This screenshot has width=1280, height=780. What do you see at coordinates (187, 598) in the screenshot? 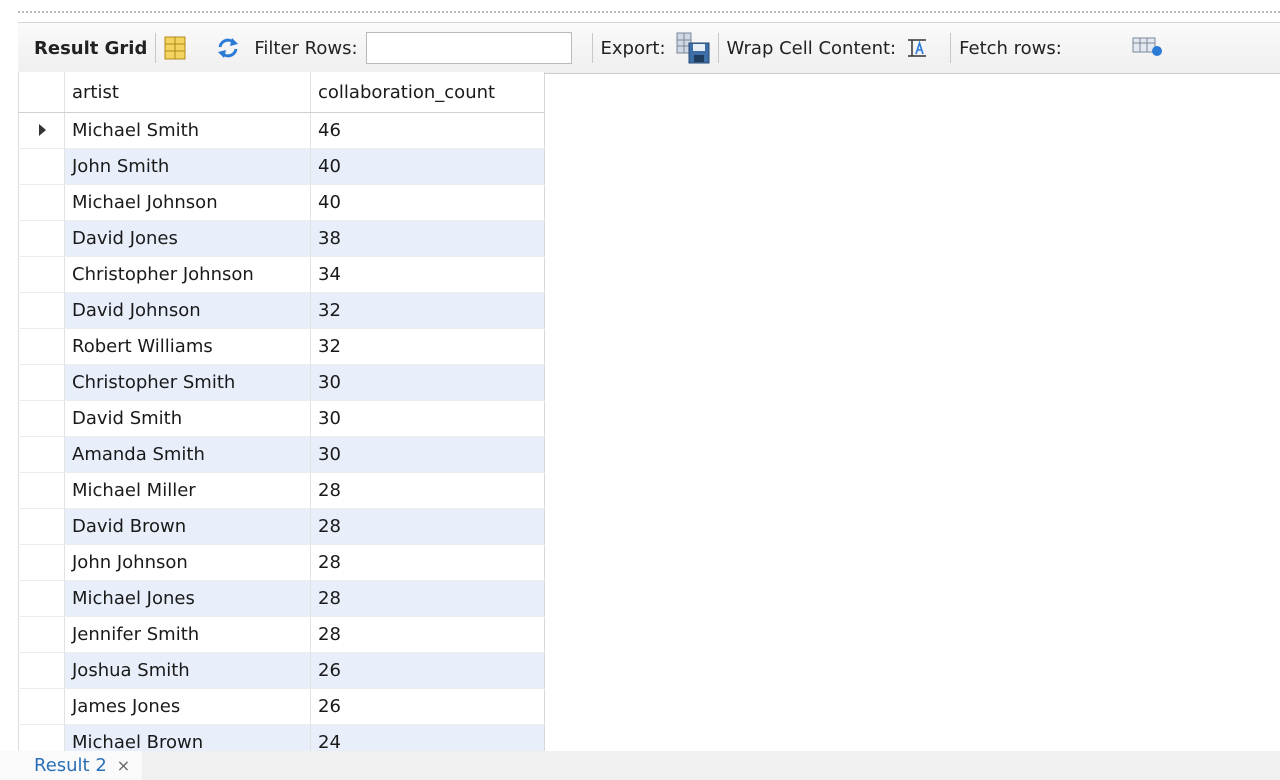
I see `artist-cell: Michael Jones` at bounding box center [187, 598].